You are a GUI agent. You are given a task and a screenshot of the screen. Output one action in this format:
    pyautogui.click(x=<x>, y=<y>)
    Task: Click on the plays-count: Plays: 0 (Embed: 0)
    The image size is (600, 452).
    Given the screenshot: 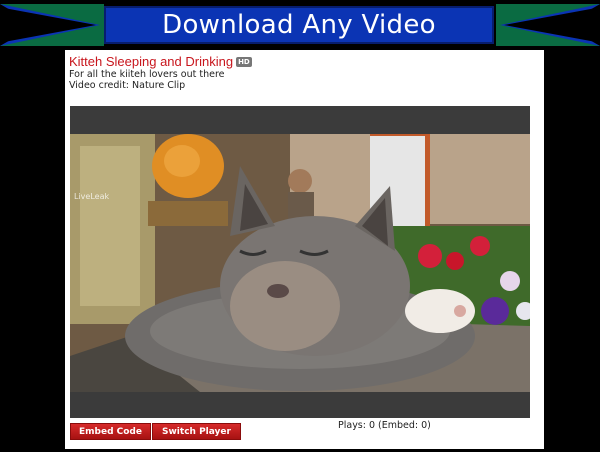 What is the action you would take?
    pyautogui.click(x=384, y=425)
    